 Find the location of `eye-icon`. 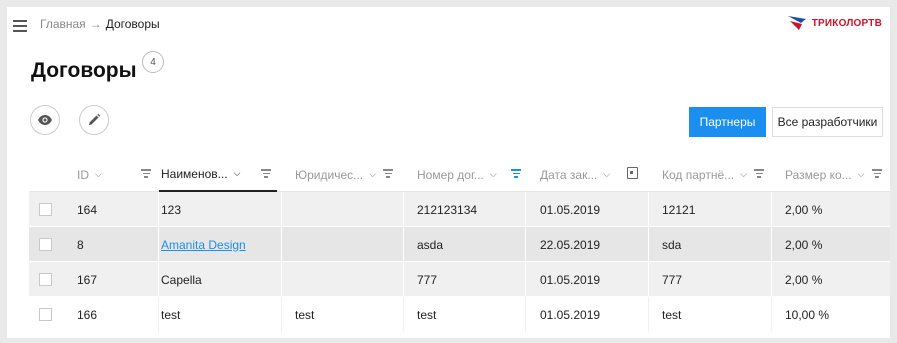

eye-icon is located at coordinates (45, 120).